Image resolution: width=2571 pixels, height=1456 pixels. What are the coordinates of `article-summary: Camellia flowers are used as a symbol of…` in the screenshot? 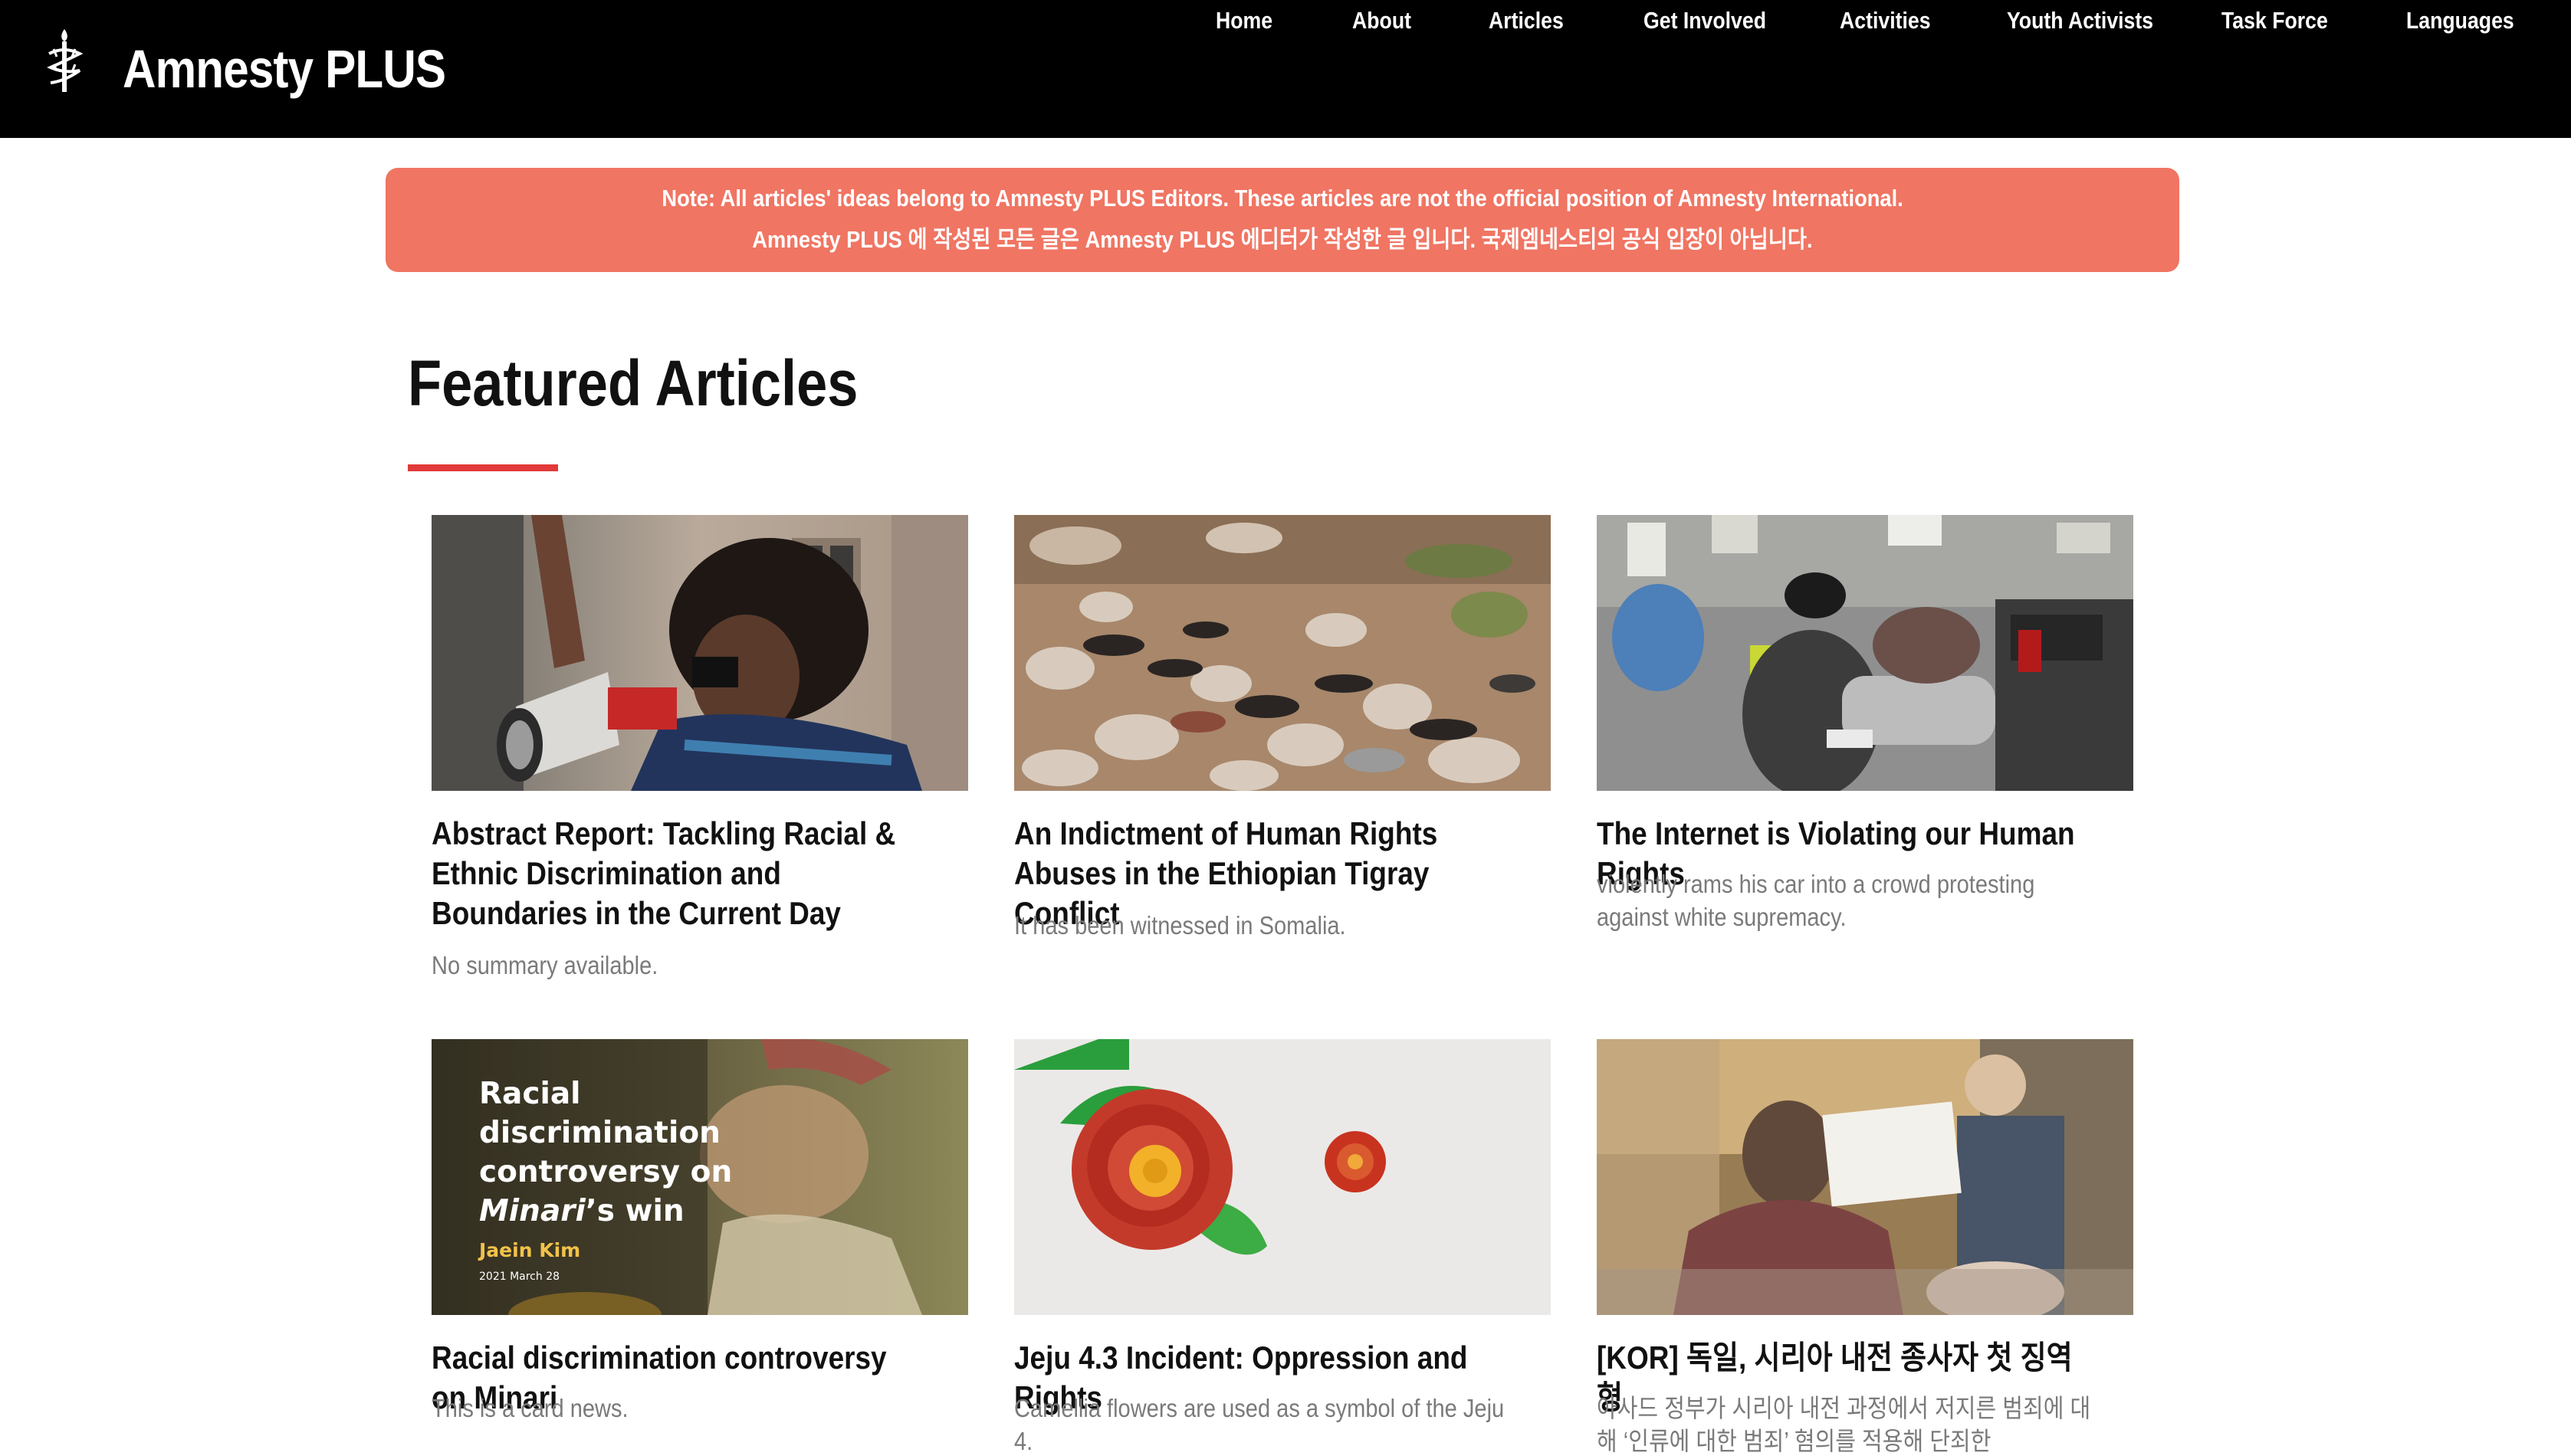 It's located at (1259, 1424).